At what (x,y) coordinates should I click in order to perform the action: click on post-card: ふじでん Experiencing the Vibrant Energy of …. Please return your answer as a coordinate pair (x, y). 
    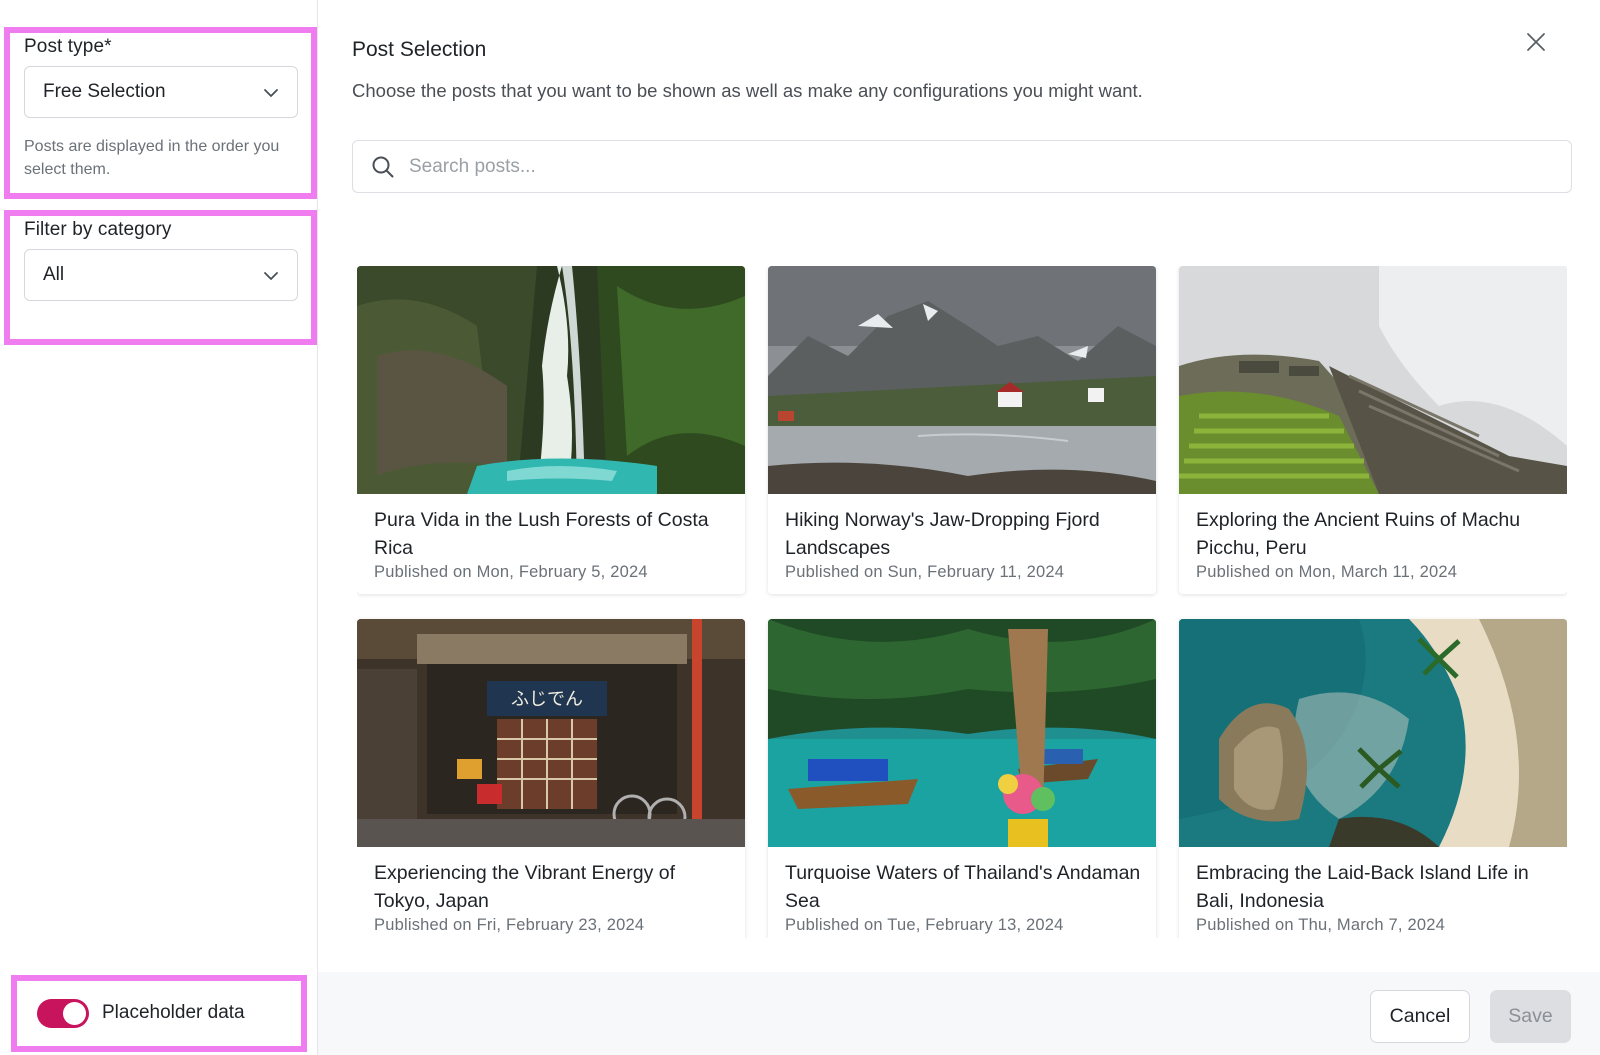
    Looking at the image, I should click on (551, 778).